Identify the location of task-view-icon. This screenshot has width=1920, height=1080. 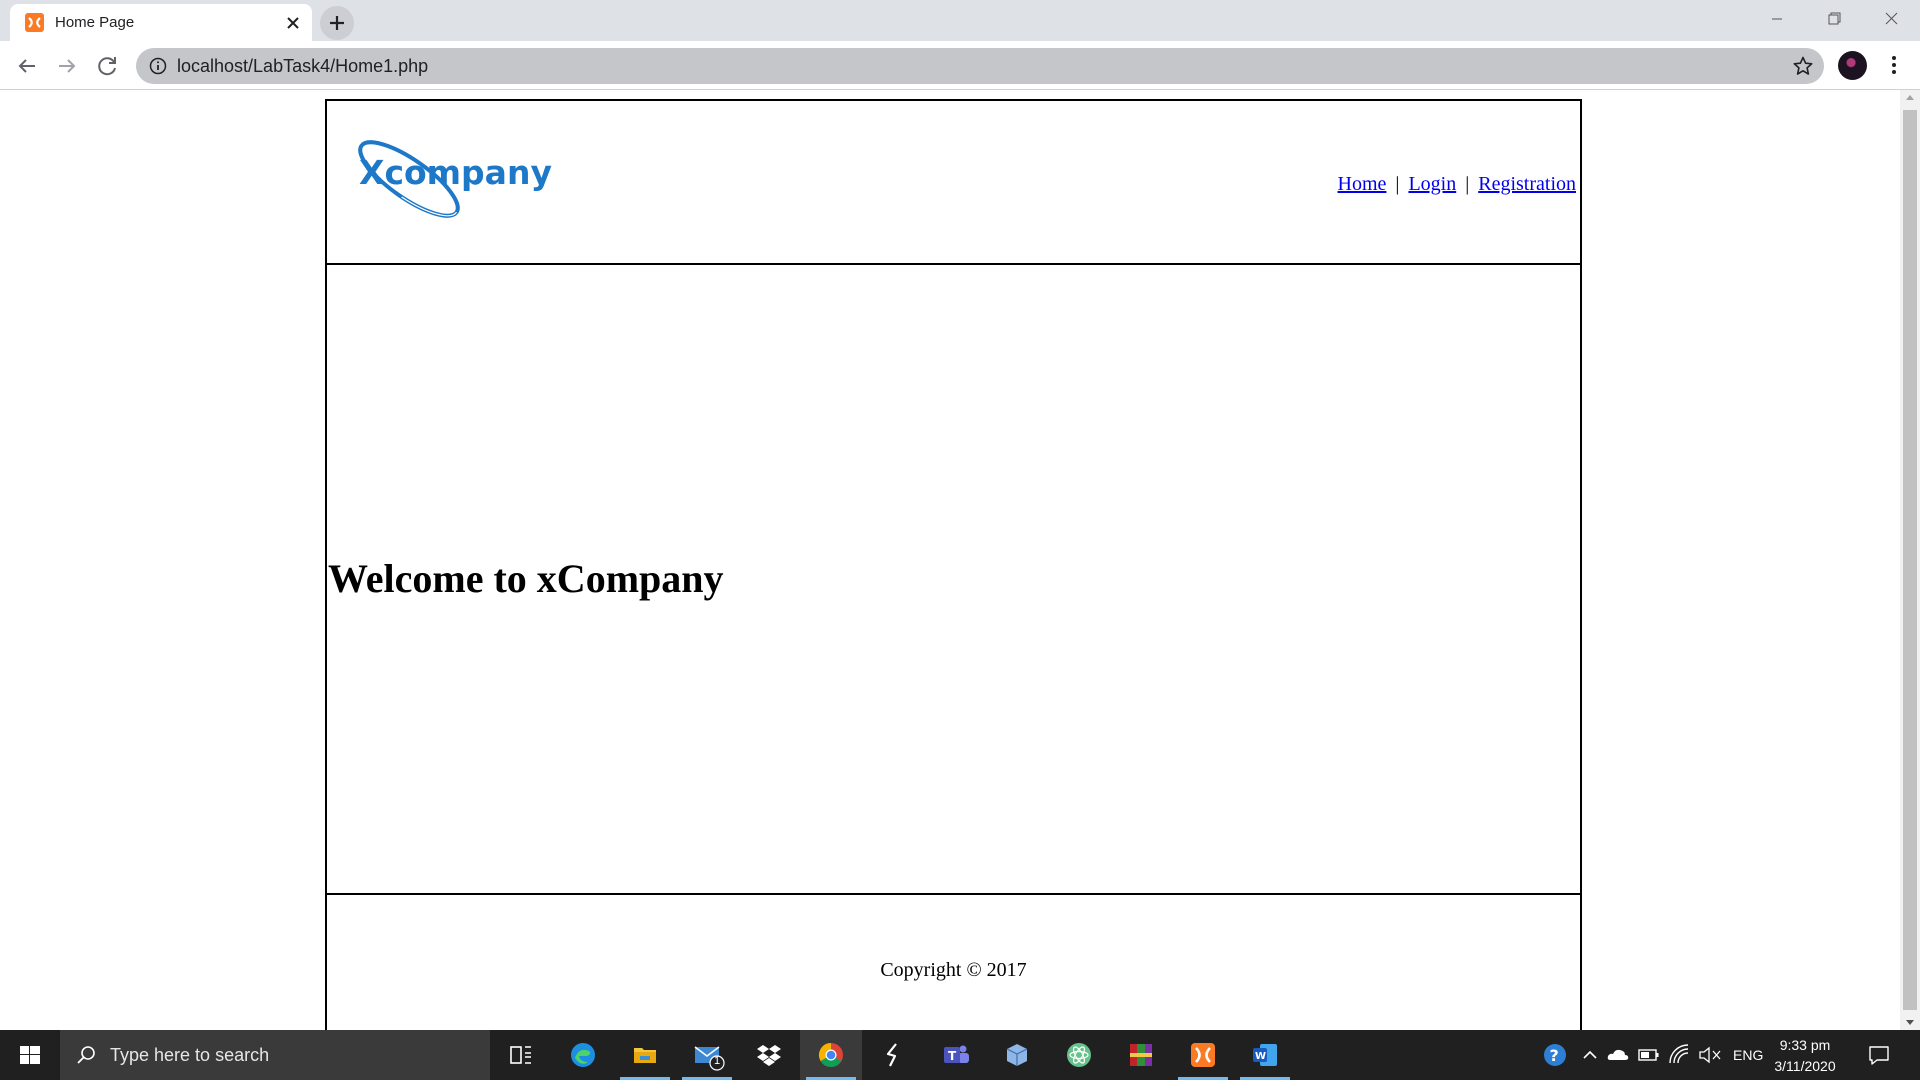
(520, 1055).